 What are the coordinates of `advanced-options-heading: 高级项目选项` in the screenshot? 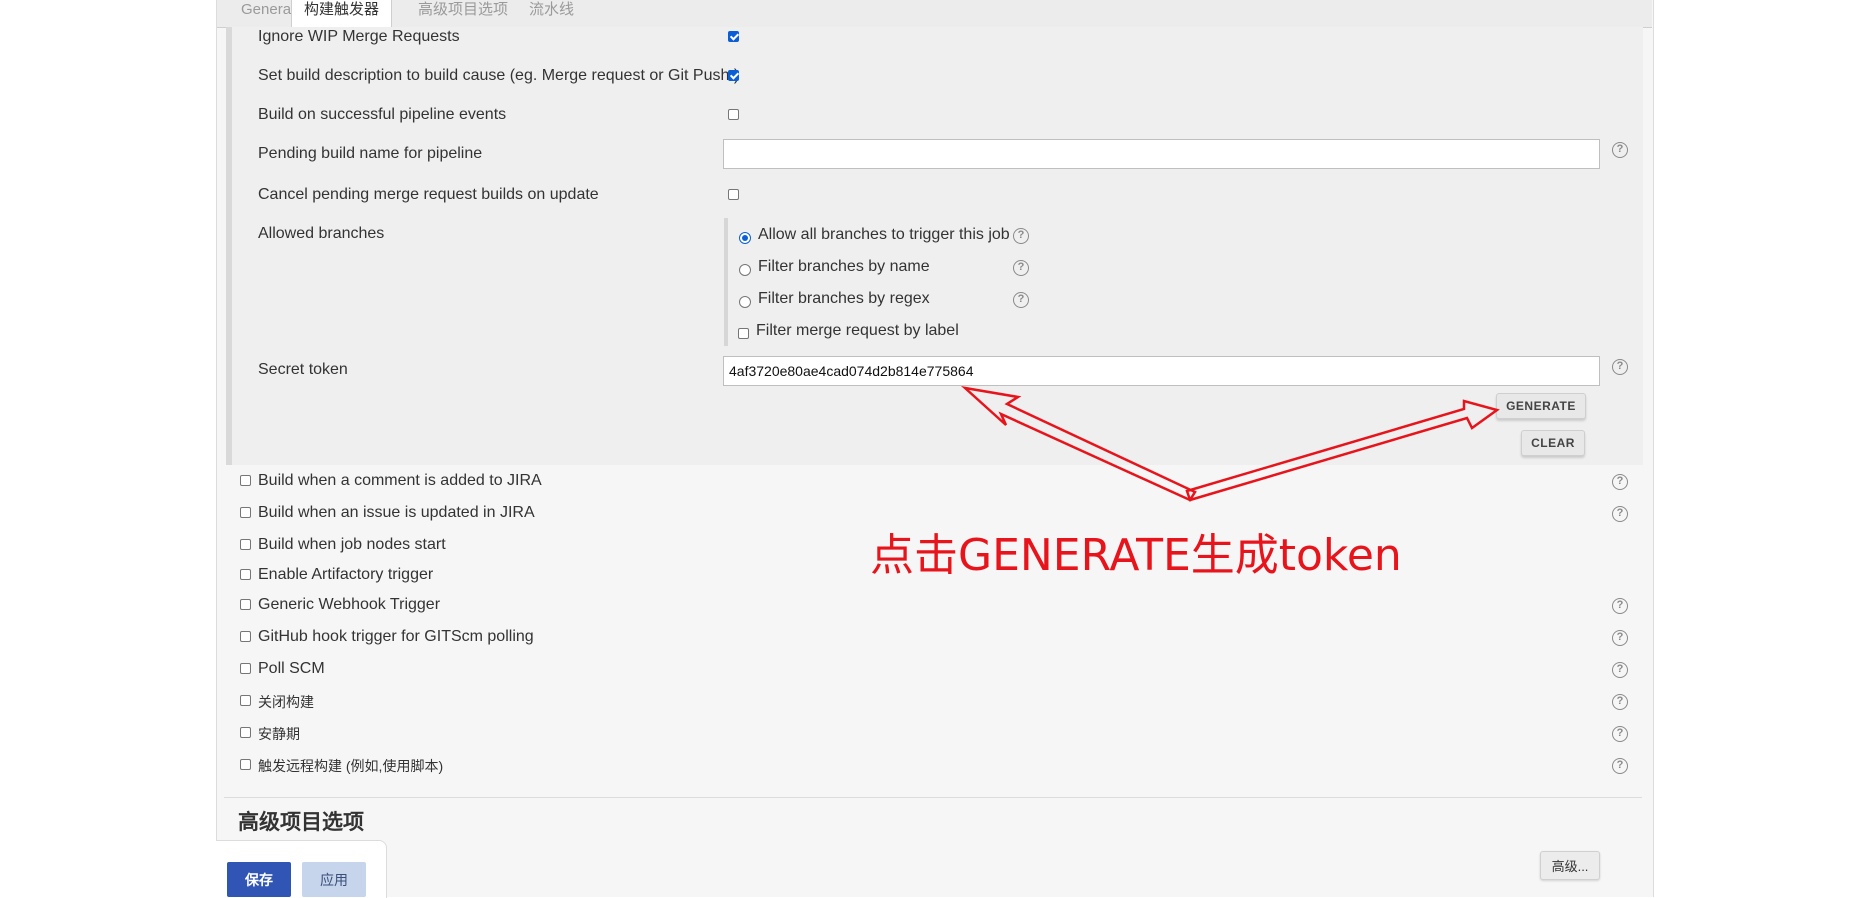 It's located at (301, 822).